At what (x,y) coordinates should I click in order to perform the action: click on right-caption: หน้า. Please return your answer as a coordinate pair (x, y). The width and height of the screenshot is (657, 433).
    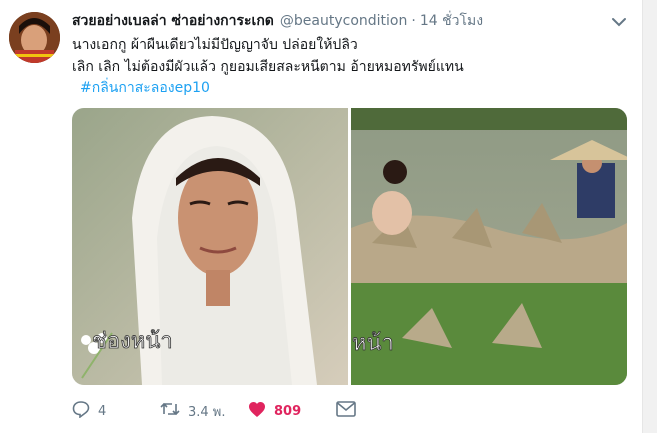
    Looking at the image, I should click on (373, 343).